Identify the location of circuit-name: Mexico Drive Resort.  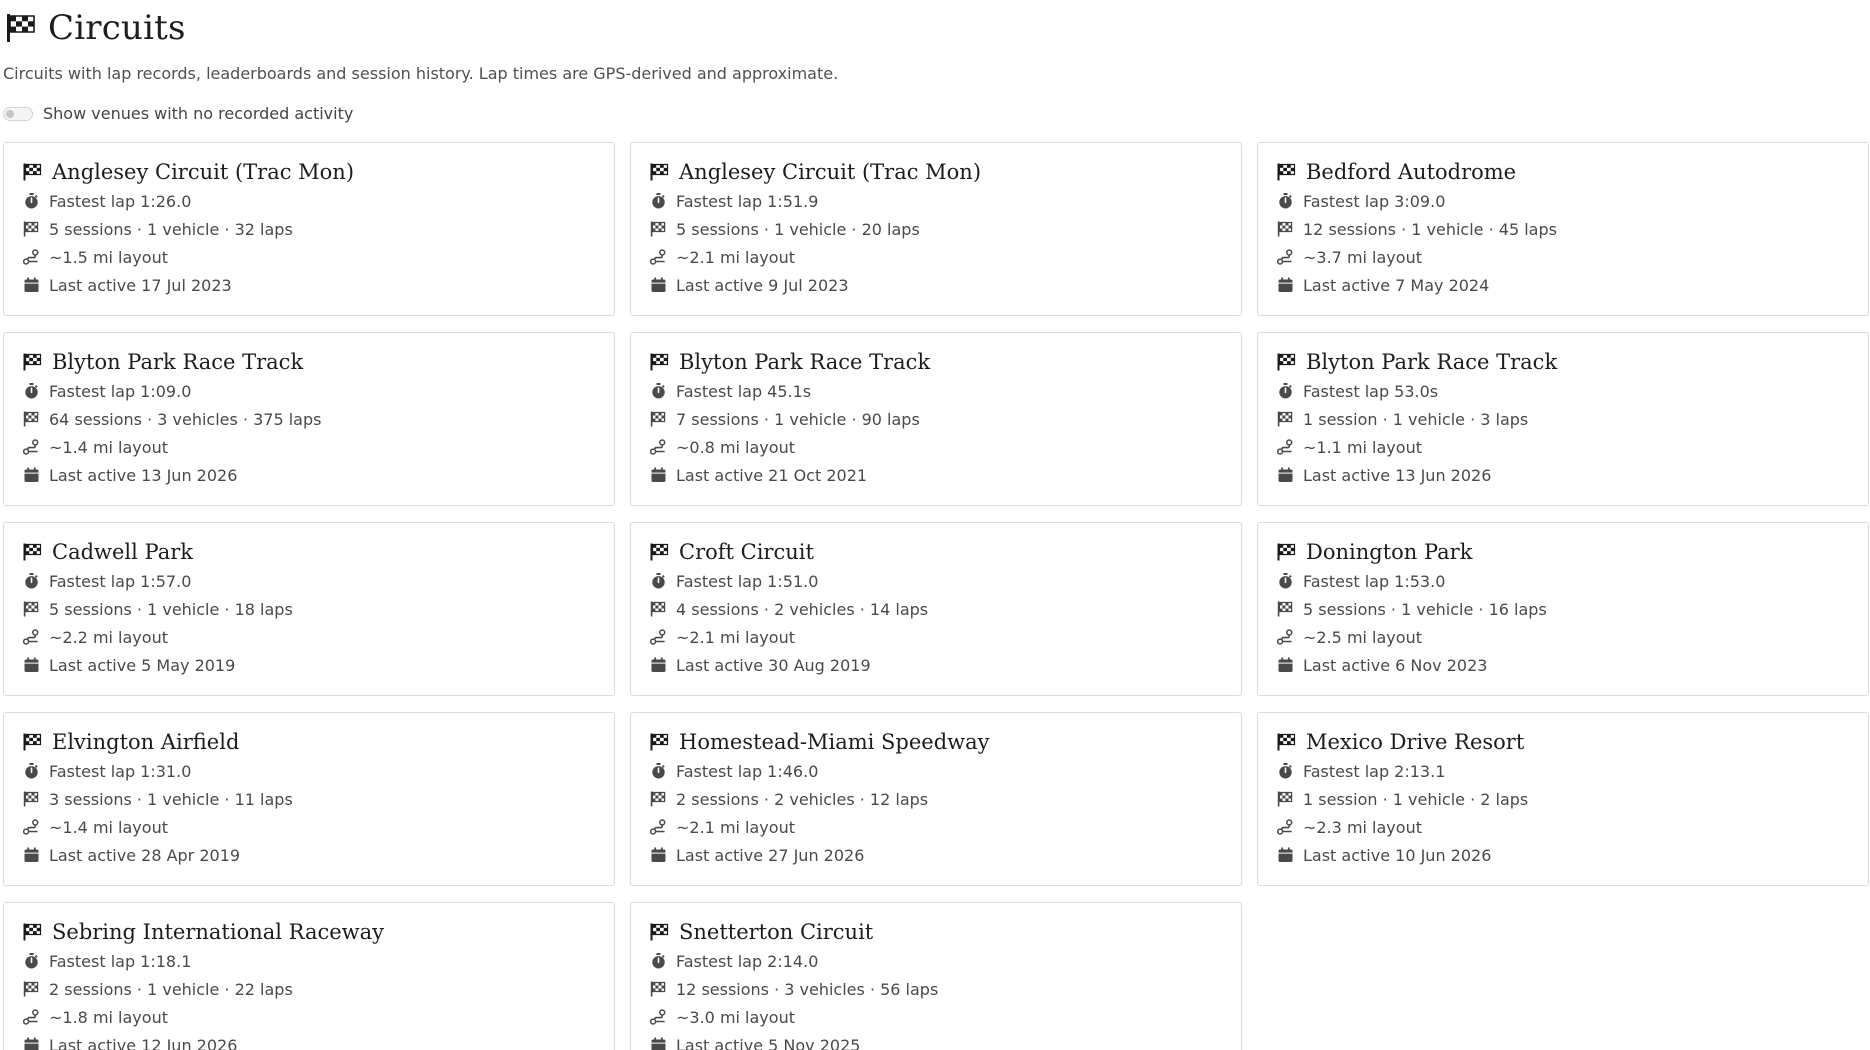
(1415, 742).